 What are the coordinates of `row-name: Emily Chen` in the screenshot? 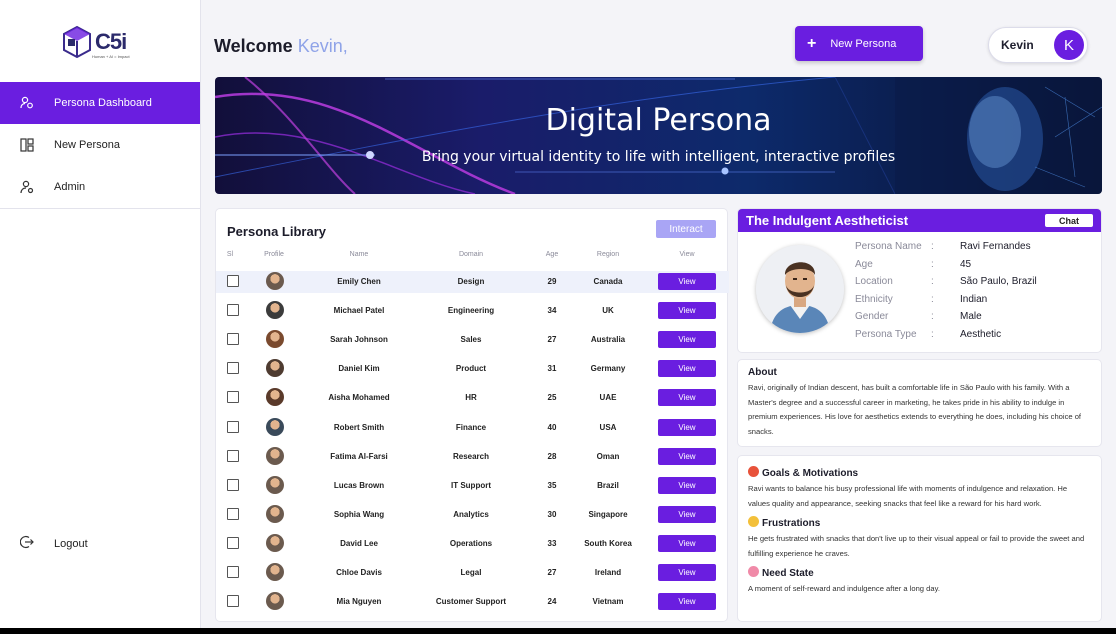 It's located at (359, 281).